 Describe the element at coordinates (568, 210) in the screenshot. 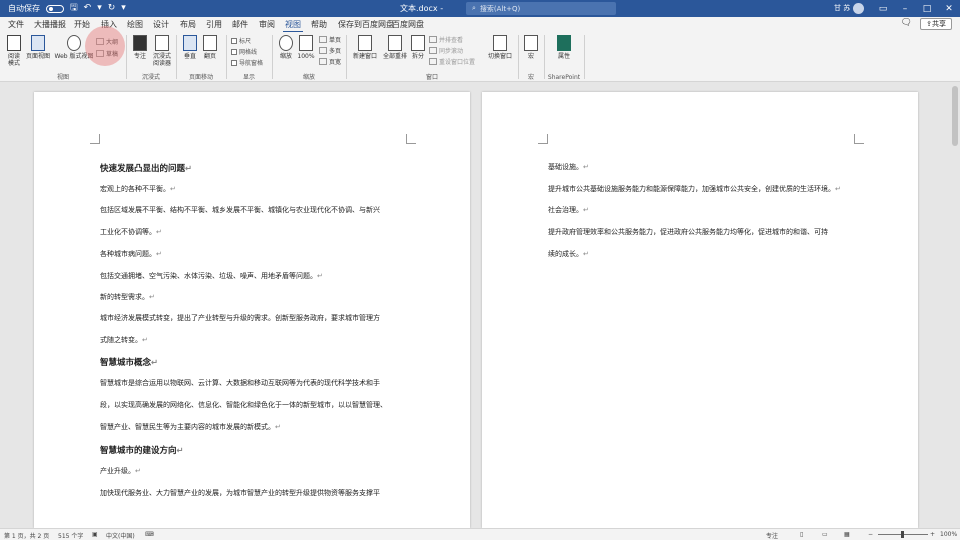

I see `paragraph: 社会治理。↵` at that location.